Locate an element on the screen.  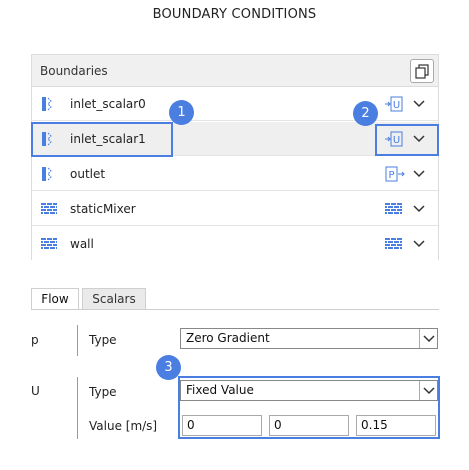
tab-divider is located at coordinates (235, 309).